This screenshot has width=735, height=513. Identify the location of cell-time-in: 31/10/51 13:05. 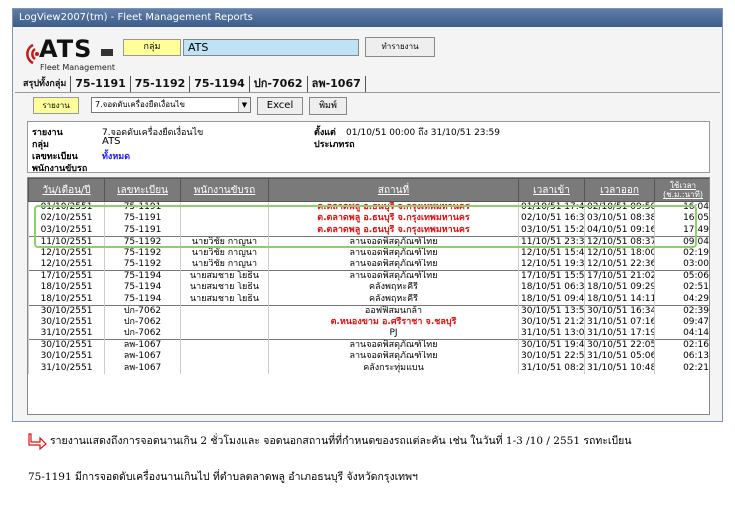
(551, 334).